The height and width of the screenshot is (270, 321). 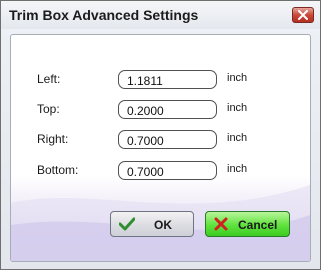 What do you see at coordinates (237, 108) in the screenshot?
I see `top-unit: inch` at bounding box center [237, 108].